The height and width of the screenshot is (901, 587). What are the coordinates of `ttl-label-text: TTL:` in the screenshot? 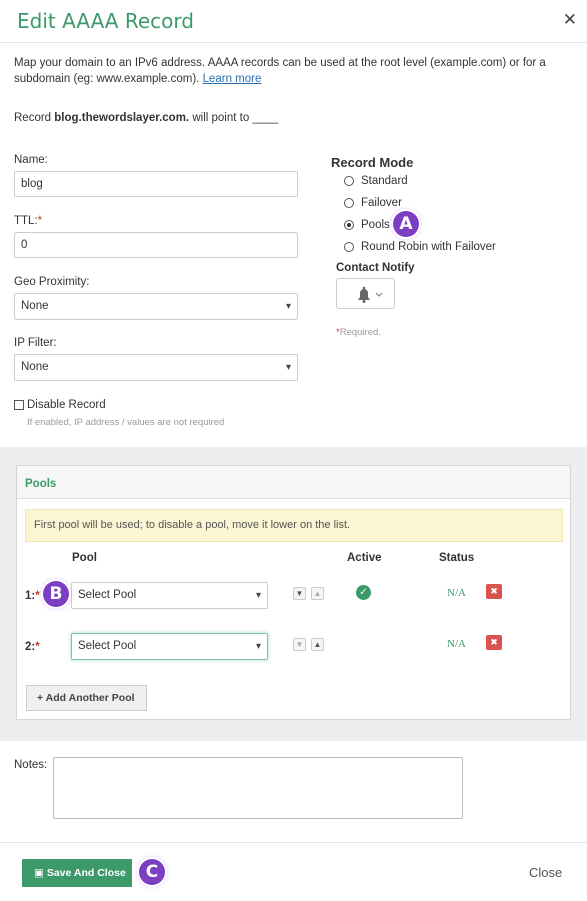 It's located at (26, 221).